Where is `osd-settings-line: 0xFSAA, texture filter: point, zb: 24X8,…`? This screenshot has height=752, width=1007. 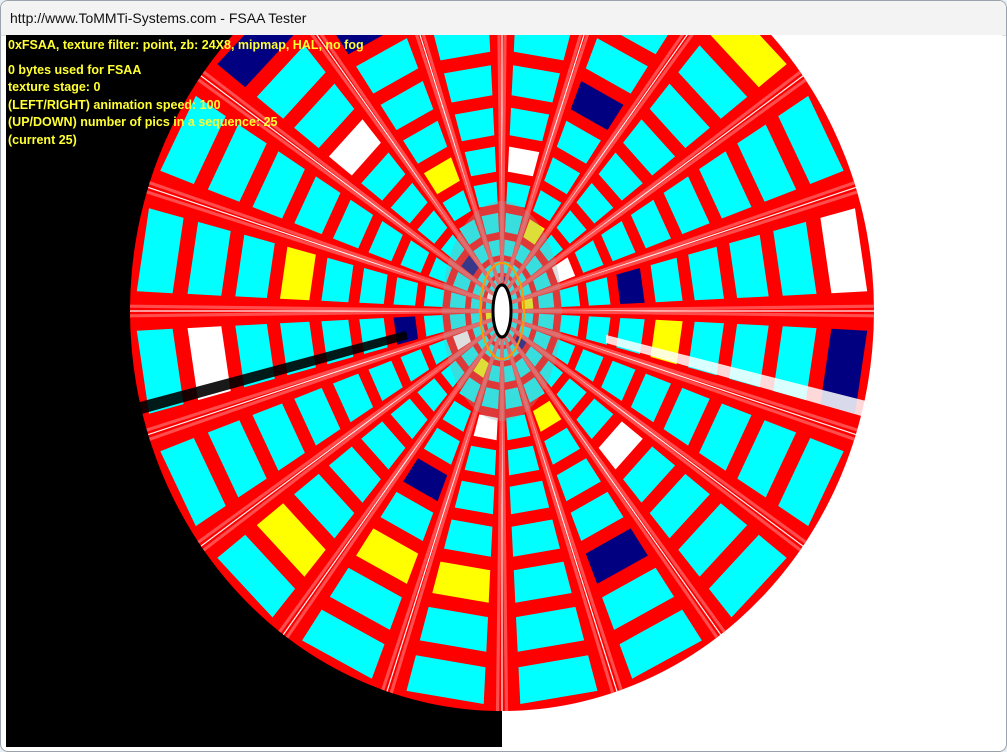 osd-settings-line: 0xFSAA, texture filter: point, zb: 24X8,… is located at coordinates (186, 45).